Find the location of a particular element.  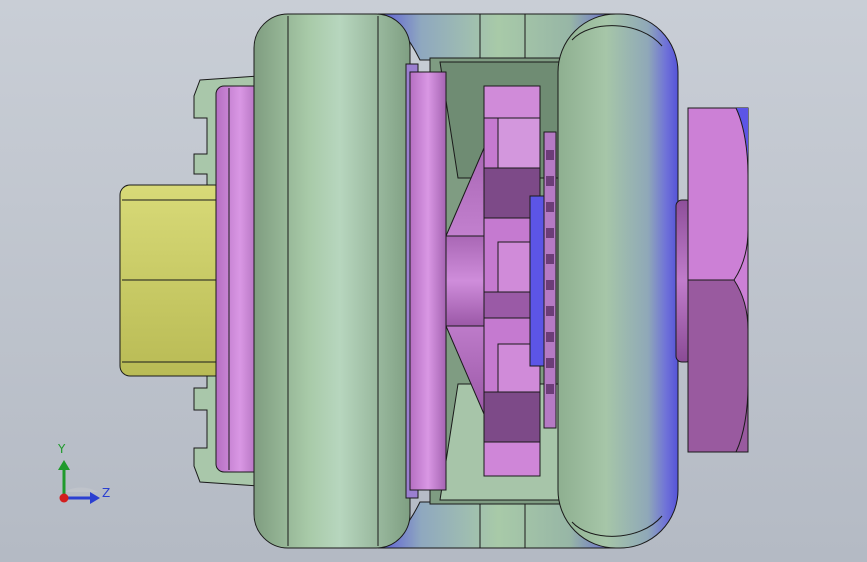

hex-nut is located at coordinates (718, 280).